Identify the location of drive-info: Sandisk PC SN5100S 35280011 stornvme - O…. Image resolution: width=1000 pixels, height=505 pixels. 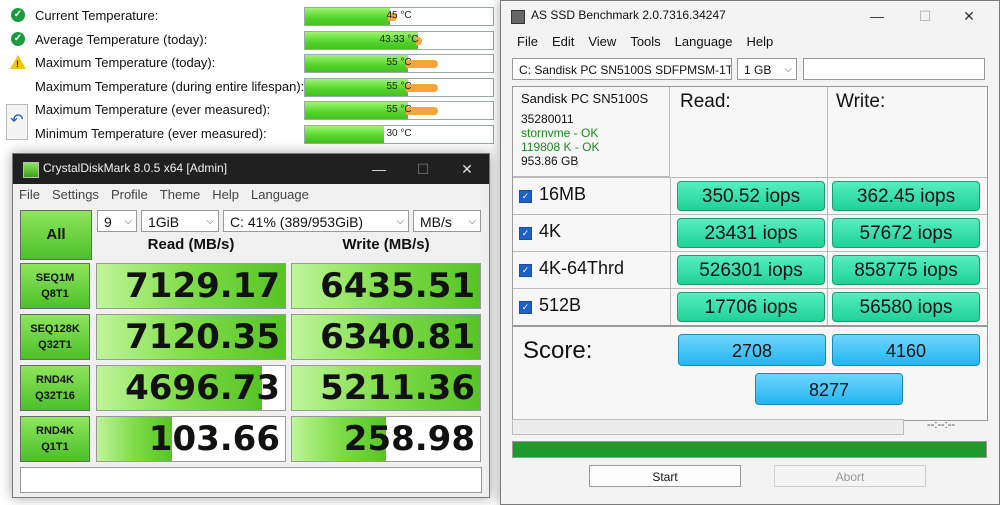
(591, 132).